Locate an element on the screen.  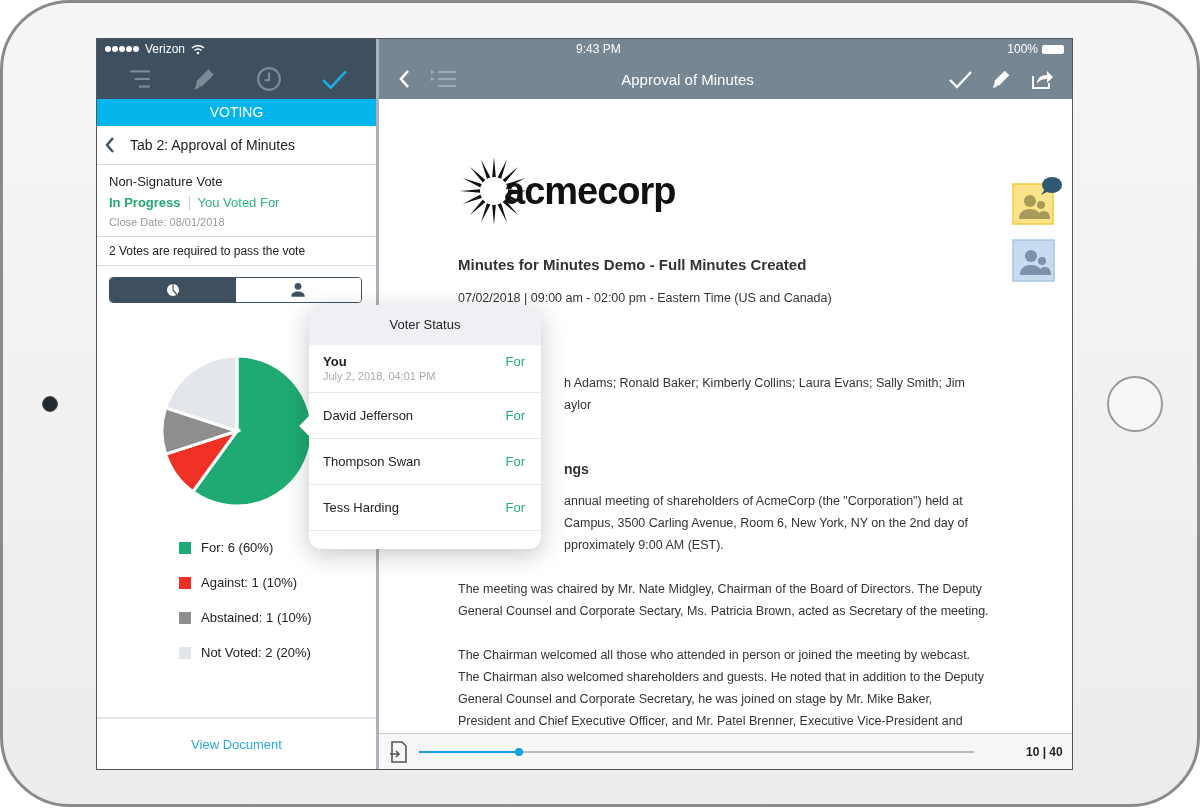
carrier-name: Verizon is located at coordinates (165, 49).